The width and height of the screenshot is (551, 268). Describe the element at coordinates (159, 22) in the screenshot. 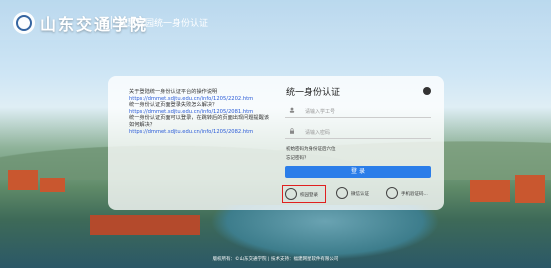

I see `system-name: 智慧校园统一身份认证` at that location.